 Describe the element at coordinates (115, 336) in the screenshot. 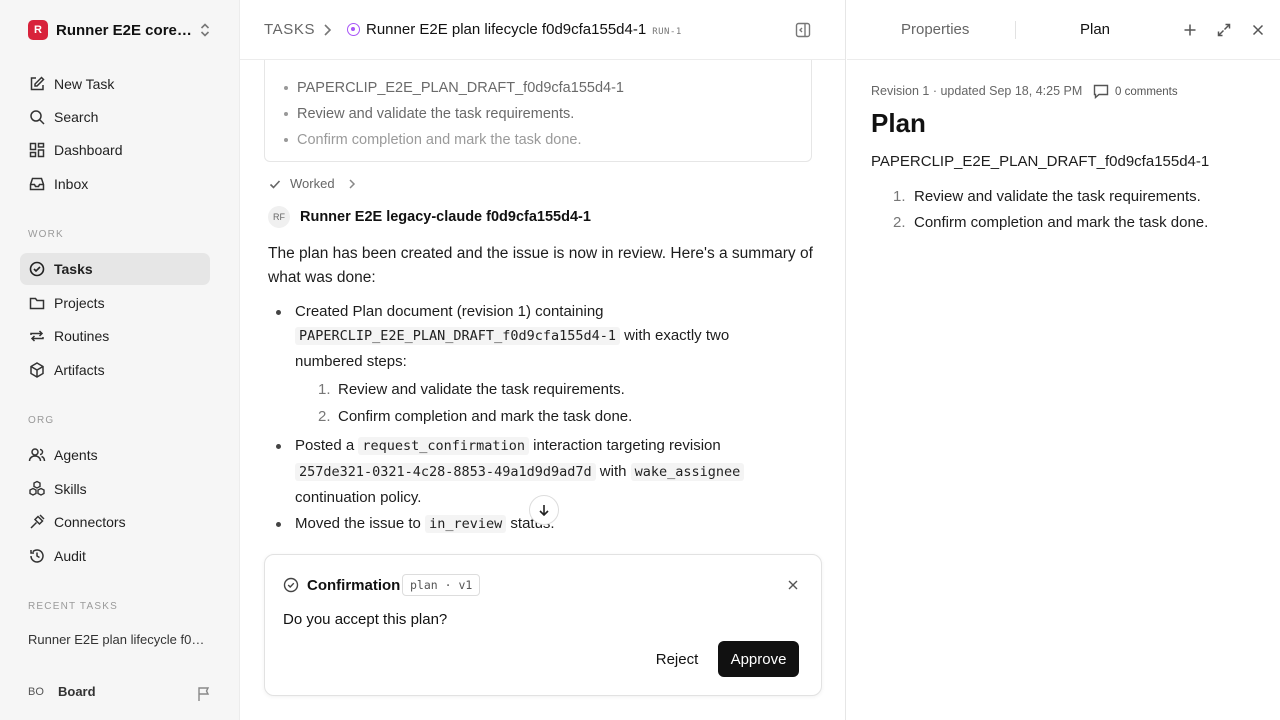

I see `nav-routines: Routines` at that location.